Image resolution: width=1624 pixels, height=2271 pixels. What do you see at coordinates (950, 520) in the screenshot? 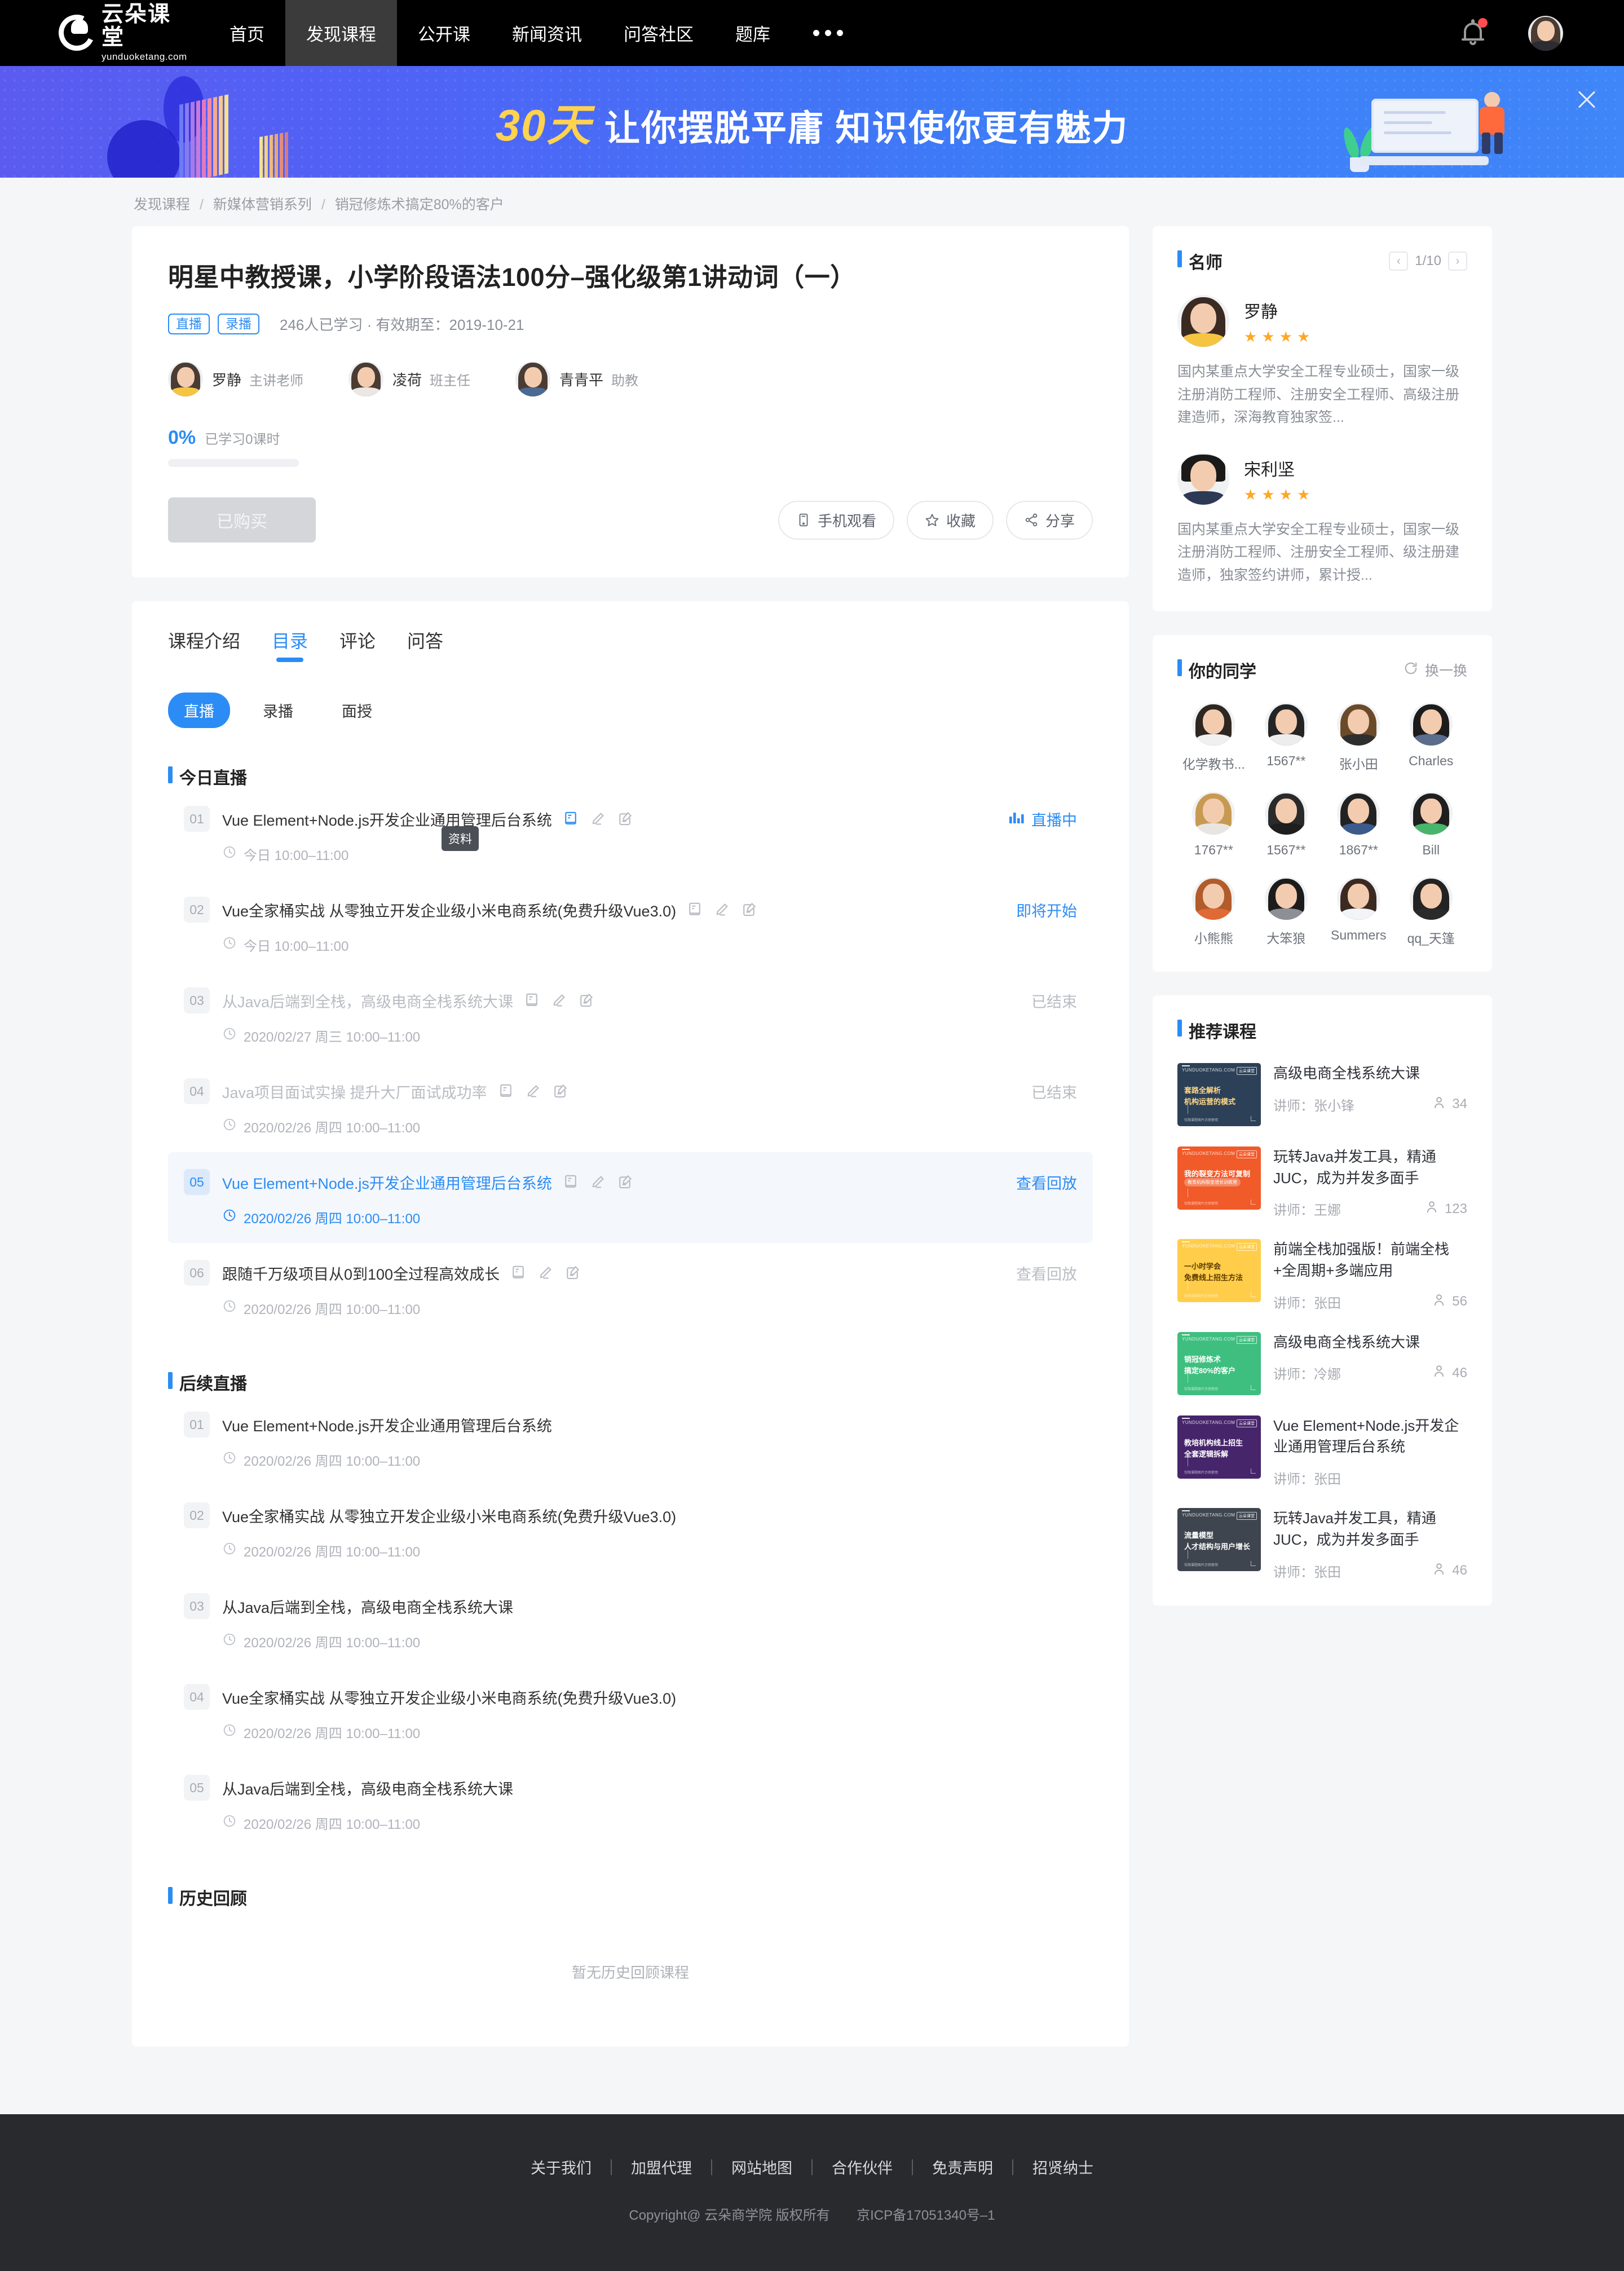
I see `favorite-button: 收藏` at bounding box center [950, 520].